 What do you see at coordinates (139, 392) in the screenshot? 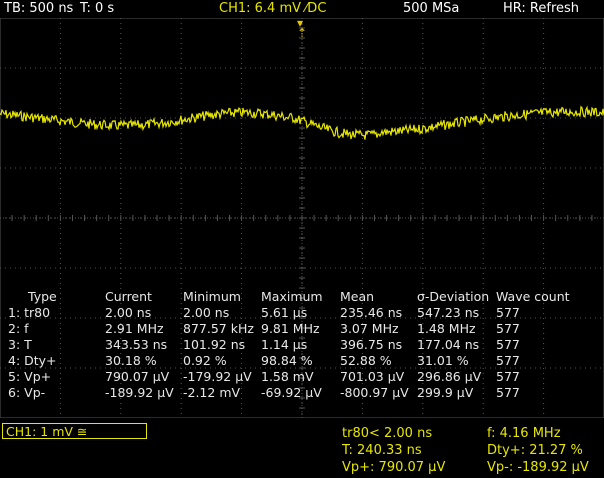
I see `table-cell: -189.92 µV` at bounding box center [139, 392].